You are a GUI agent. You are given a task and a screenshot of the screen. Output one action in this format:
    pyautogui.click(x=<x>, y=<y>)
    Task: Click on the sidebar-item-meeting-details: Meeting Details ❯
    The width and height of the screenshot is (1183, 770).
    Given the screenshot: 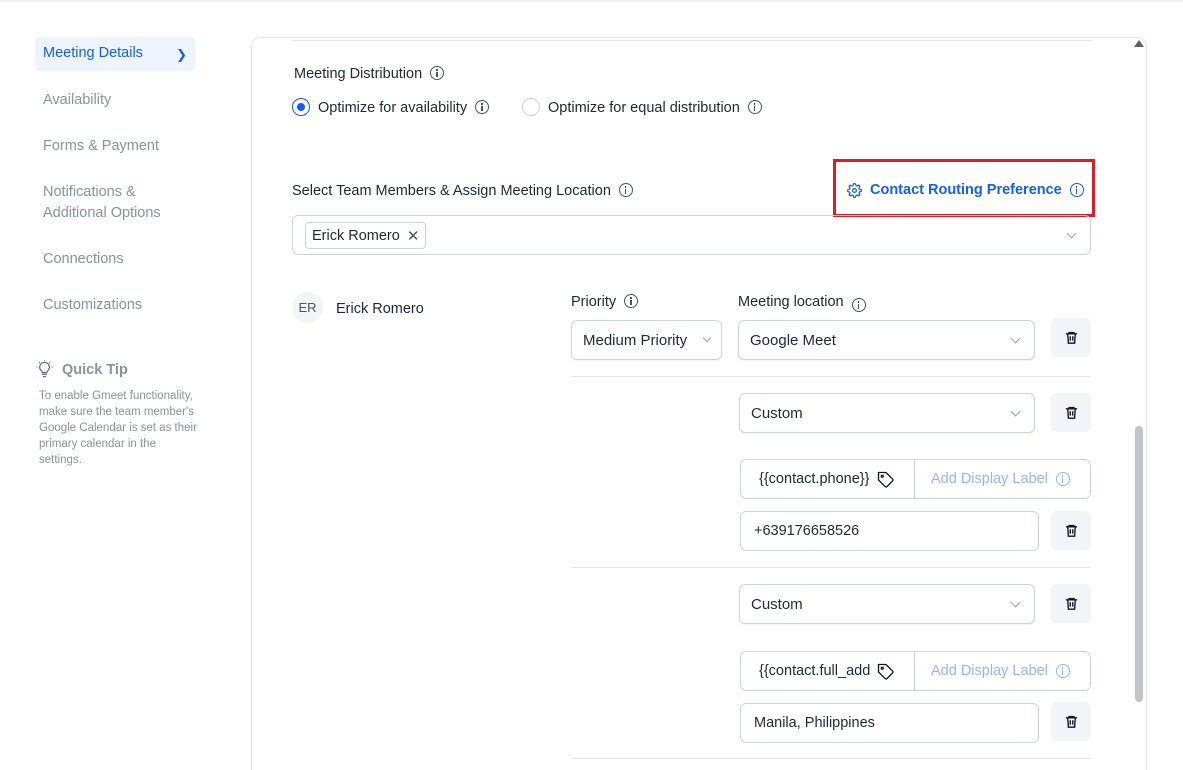 What is the action you would take?
    pyautogui.click(x=115, y=54)
    